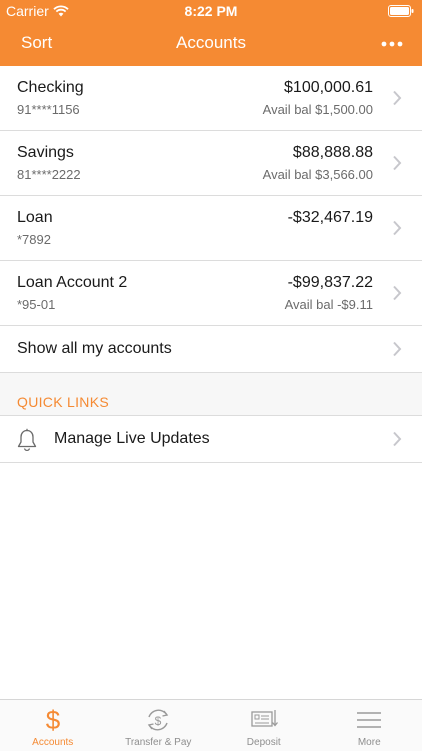  Describe the element at coordinates (333, 153) in the screenshot. I see `account-balance: $88,888.88` at that location.